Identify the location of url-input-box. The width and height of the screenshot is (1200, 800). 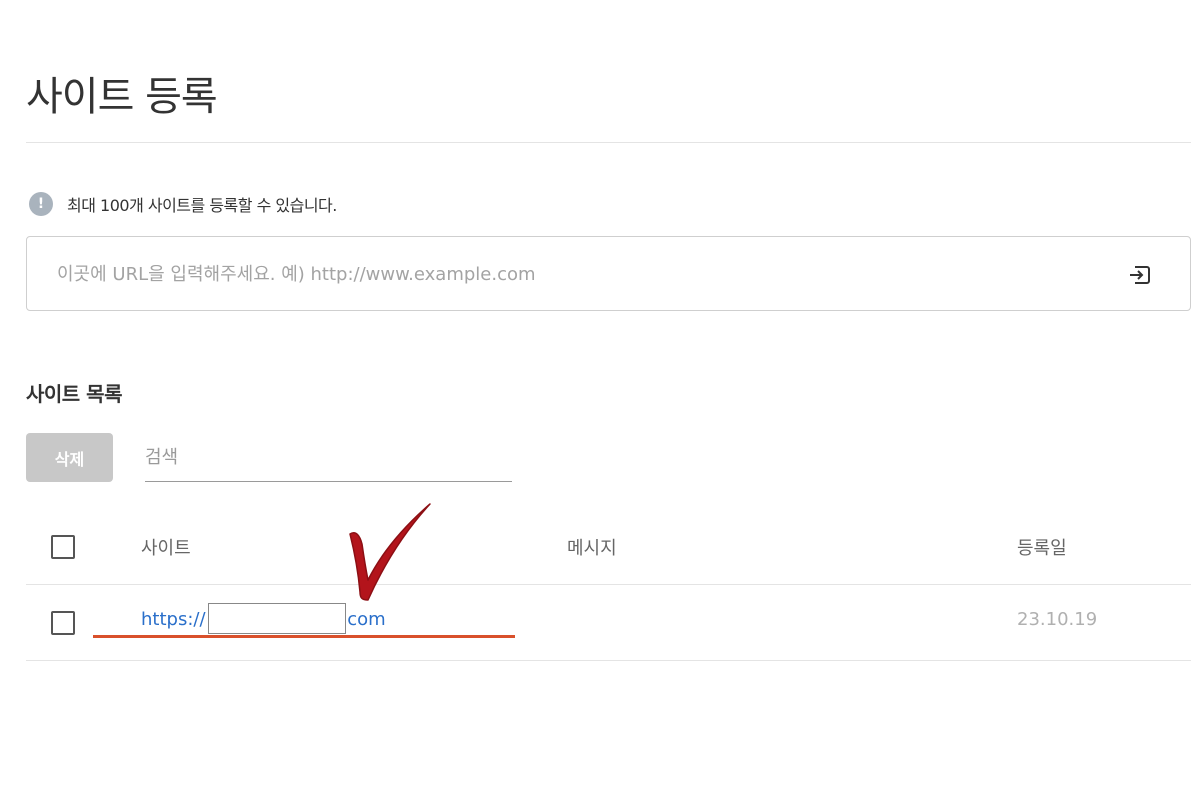
(608, 273).